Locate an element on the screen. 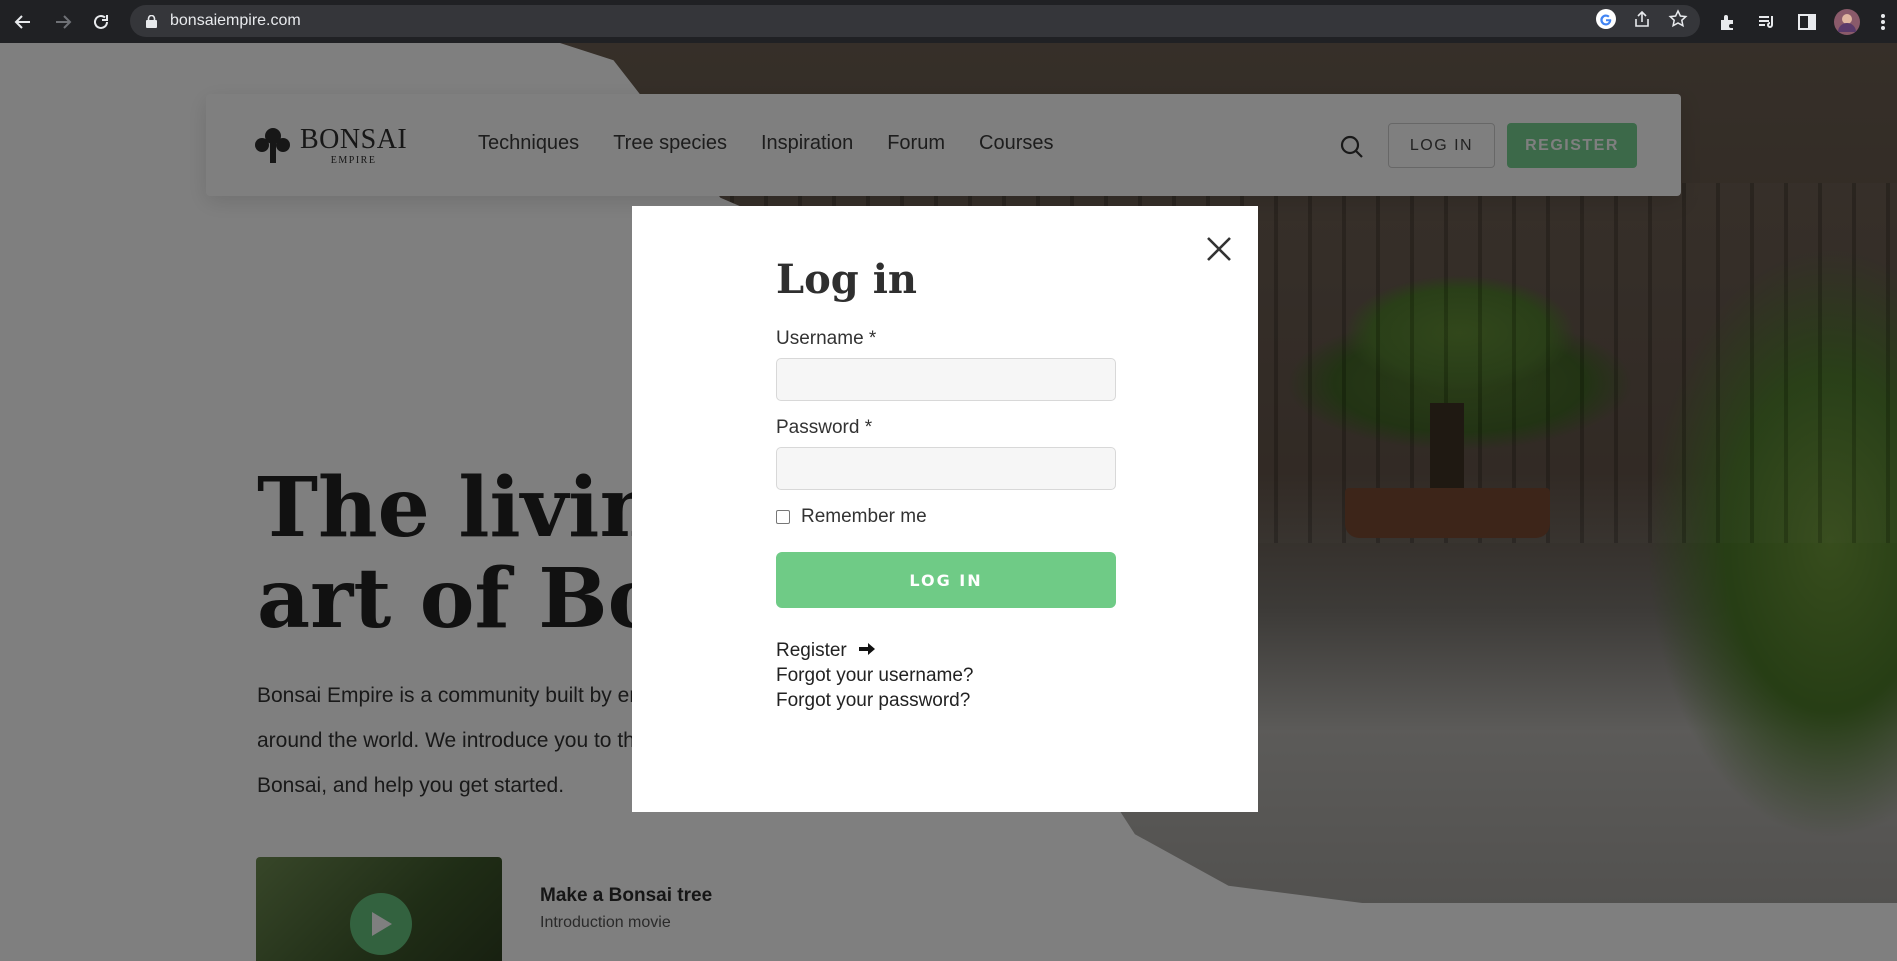 The image size is (1897, 961). bookmark-star-icon is located at coordinates (1678, 21).